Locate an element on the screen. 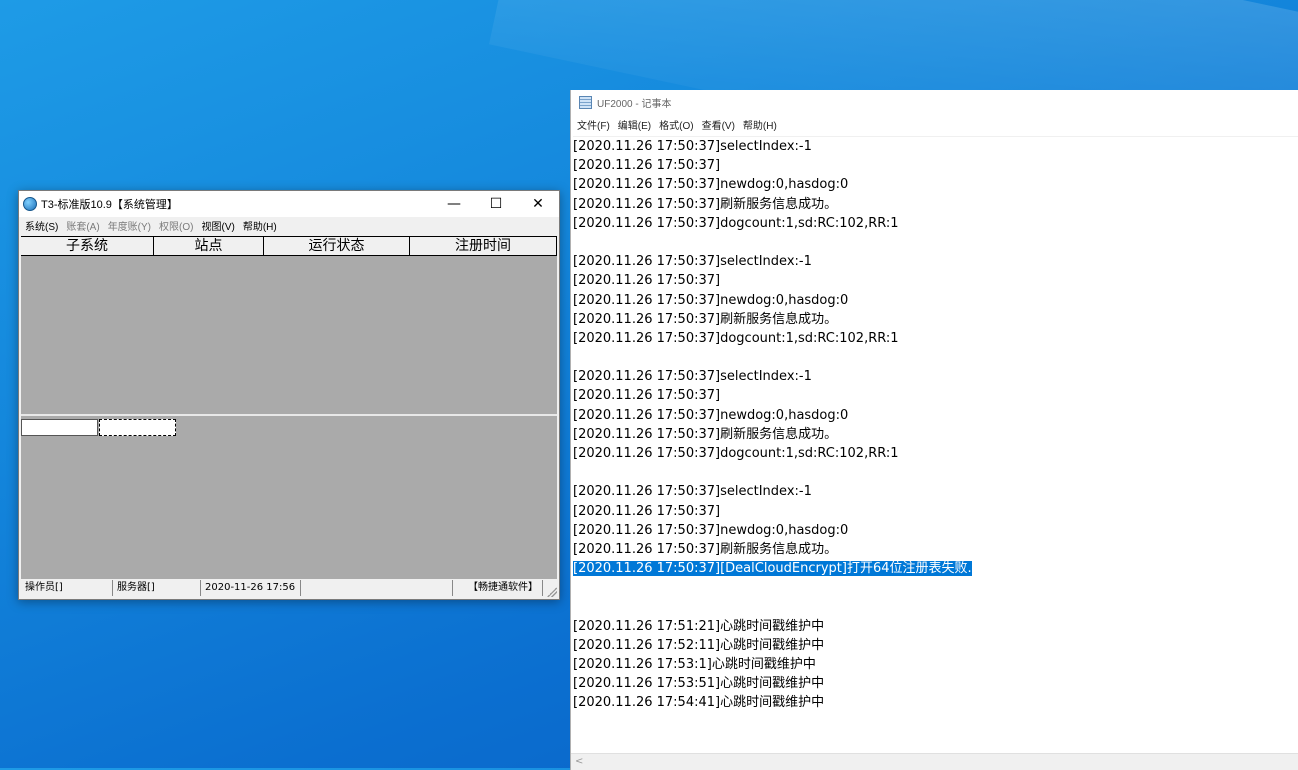 This screenshot has height=770, width=1298. line-text: [2020.11.26 17:53:51]心跳时间戳维护中 is located at coordinates (699, 684).